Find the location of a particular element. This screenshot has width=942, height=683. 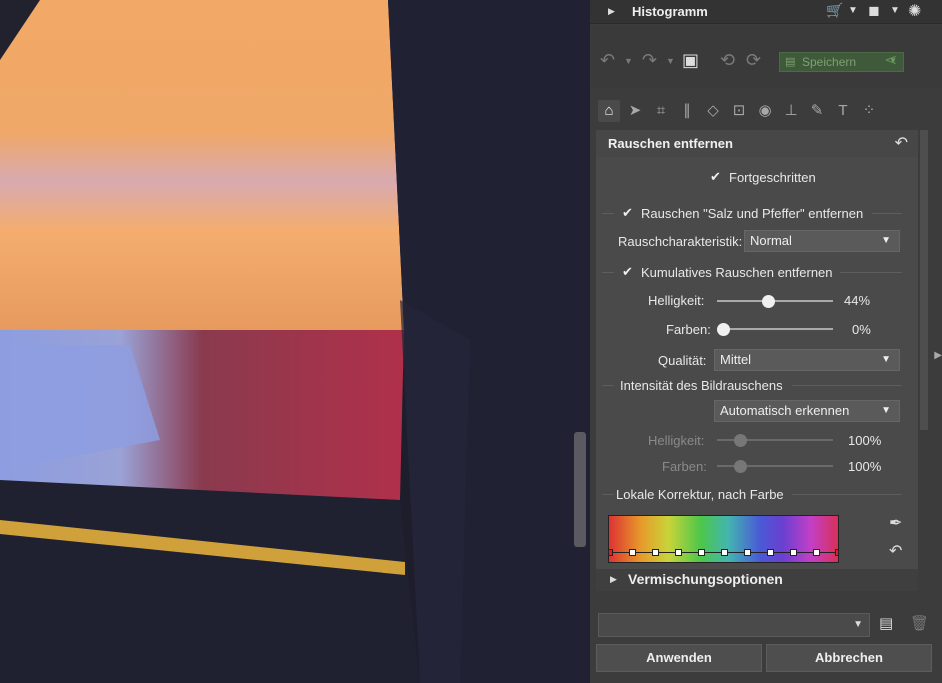

eye-icon: ◉ is located at coordinates (765, 111).